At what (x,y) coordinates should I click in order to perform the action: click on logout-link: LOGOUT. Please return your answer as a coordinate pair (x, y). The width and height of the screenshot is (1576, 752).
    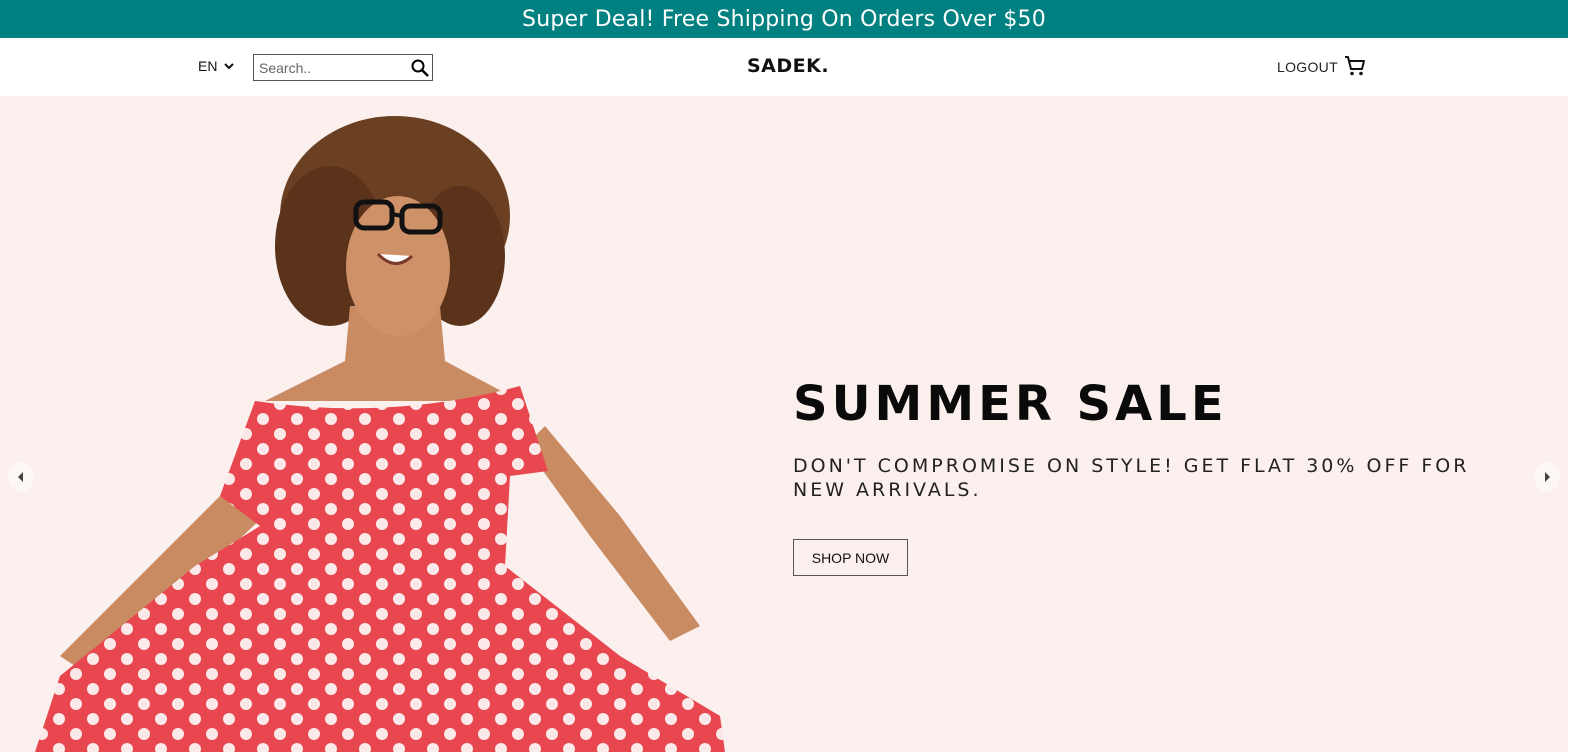
    Looking at the image, I should click on (1307, 67).